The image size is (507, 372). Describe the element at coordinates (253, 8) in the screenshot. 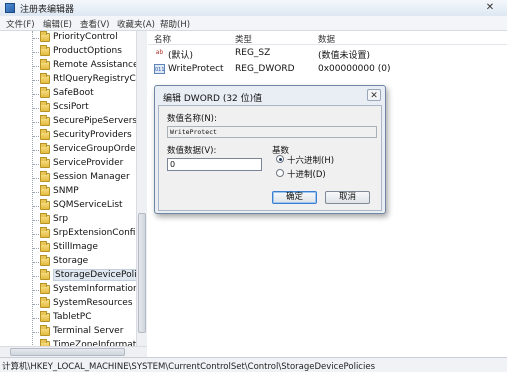

I see `title-bar: 注册表编辑器 ✕` at that location.